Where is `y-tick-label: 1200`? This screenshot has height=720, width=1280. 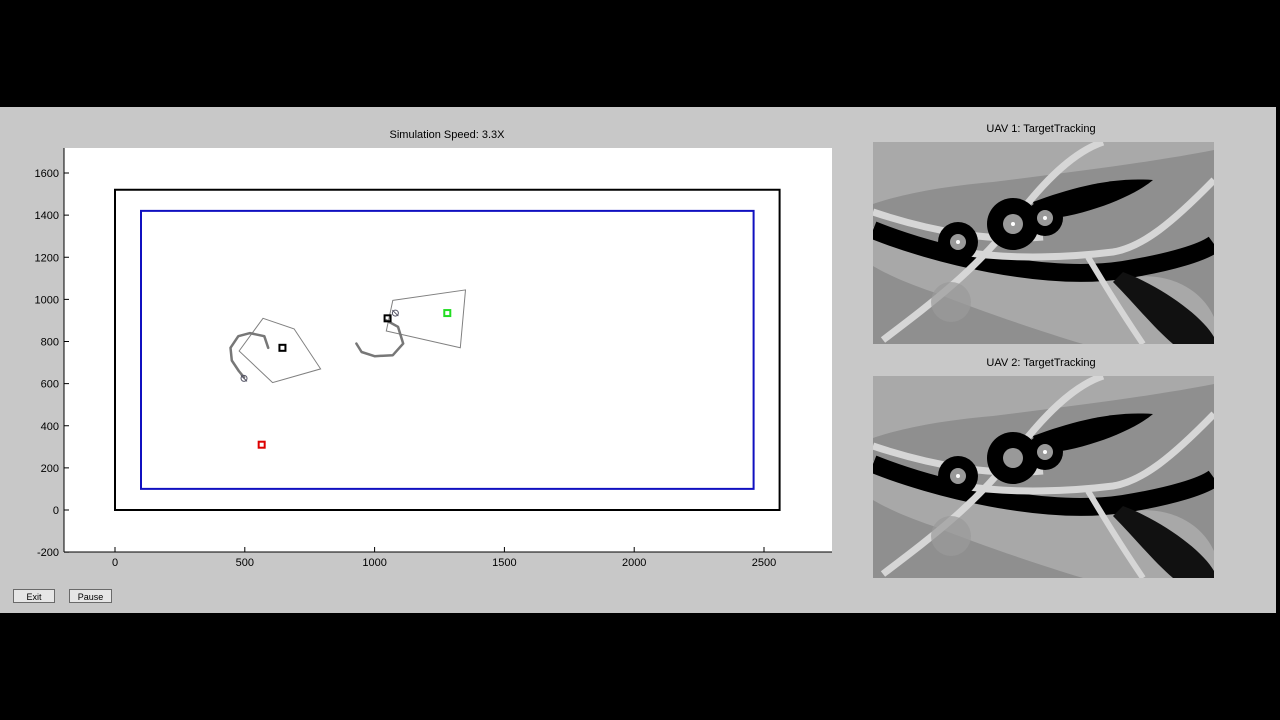 y-tick-label: 1200 is located at coordinates (47, 258).